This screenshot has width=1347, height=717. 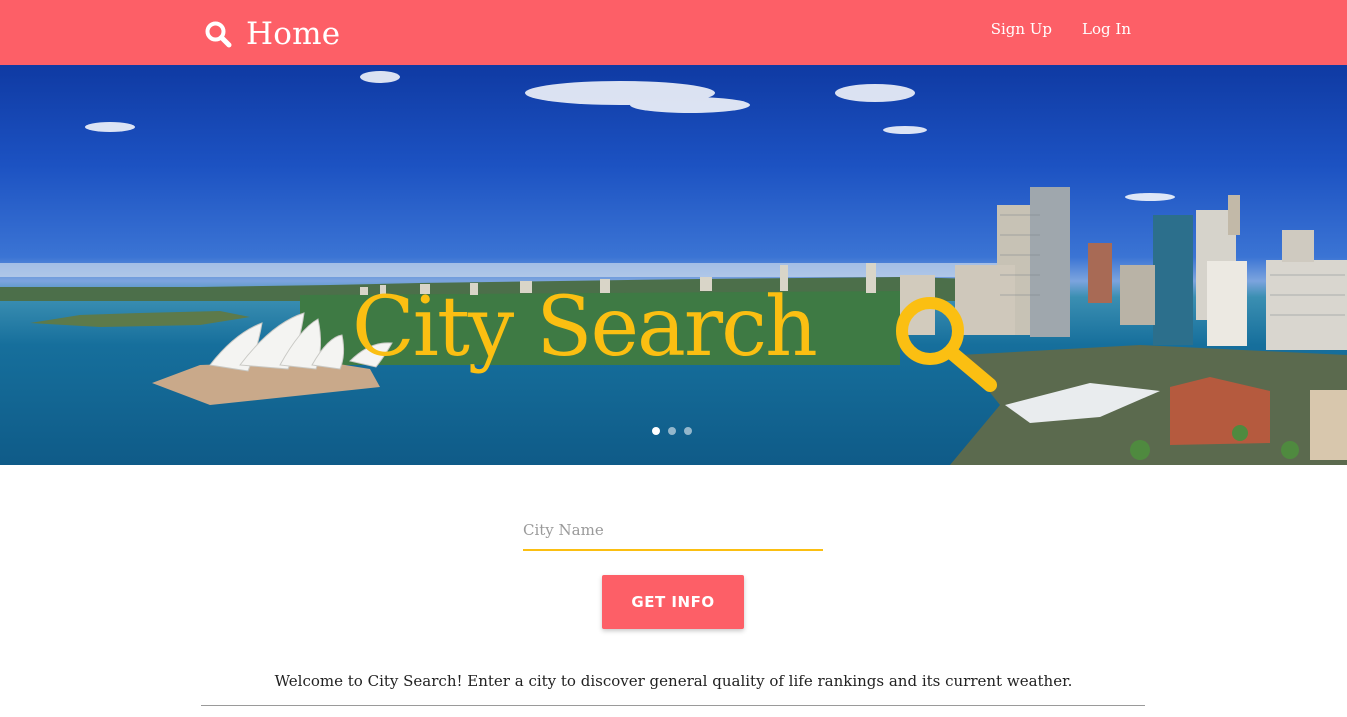 I want to click on city-name-input, so click(x=673, y=531).